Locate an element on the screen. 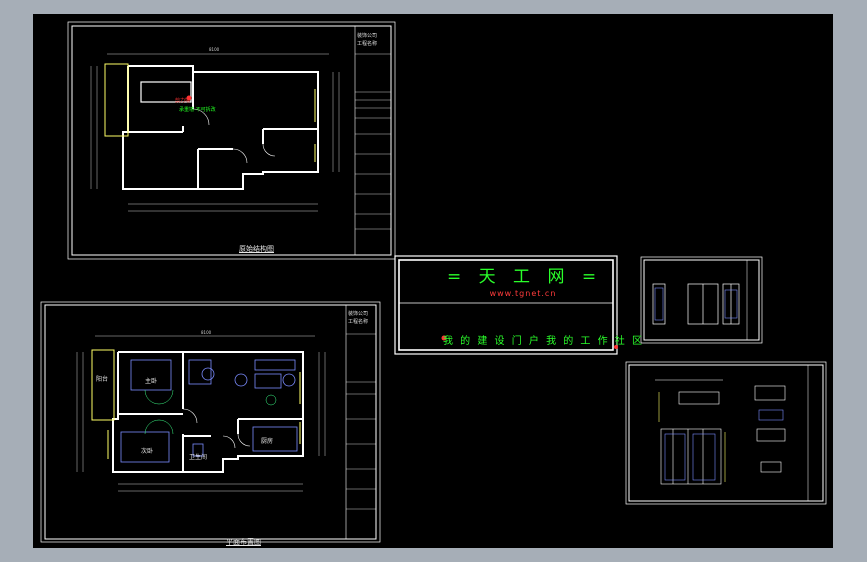 The height and width of the screenshot is (562, 867). room-balcony: 阳台 is located at coordinates (102, 379).